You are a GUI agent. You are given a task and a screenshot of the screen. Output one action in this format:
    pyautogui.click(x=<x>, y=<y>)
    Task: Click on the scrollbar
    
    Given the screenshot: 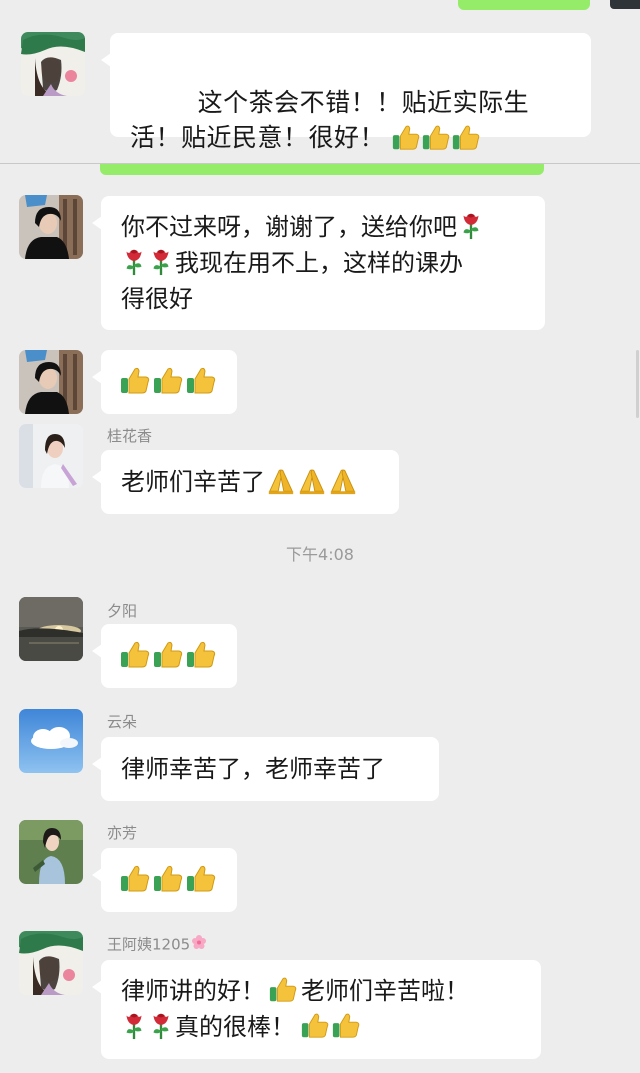 What is the action you would take?
    pyautogui.click(x=637, y=384)
    